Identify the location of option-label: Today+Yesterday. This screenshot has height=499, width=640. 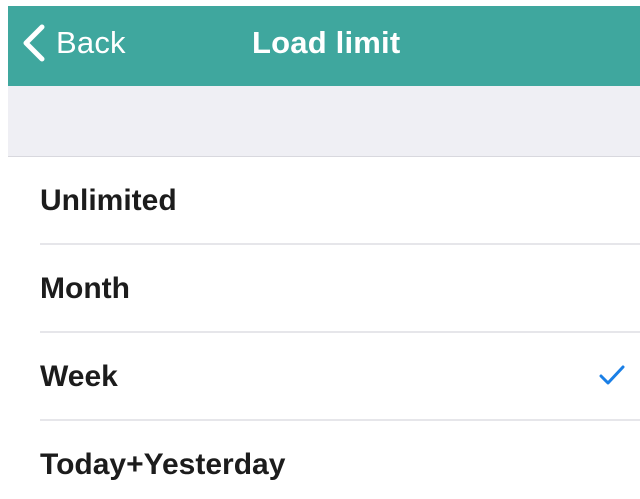
(163, 464).